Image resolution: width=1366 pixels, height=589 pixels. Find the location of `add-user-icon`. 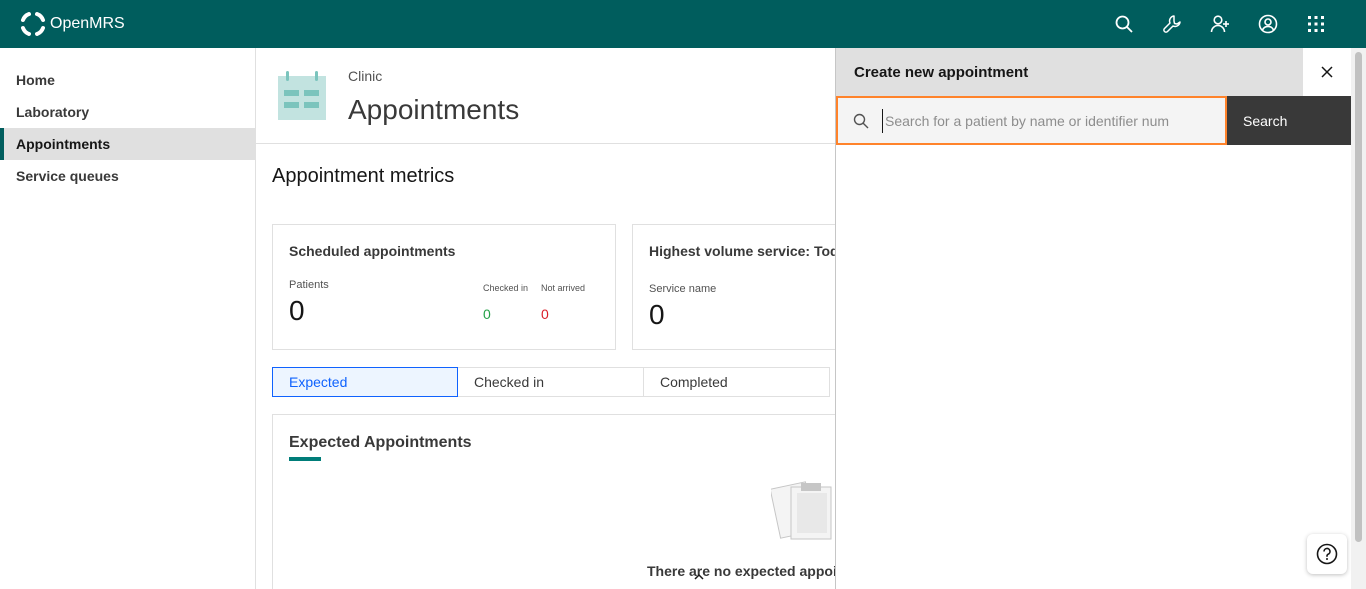

add-user-icon is located at coordinates (1219, 24).